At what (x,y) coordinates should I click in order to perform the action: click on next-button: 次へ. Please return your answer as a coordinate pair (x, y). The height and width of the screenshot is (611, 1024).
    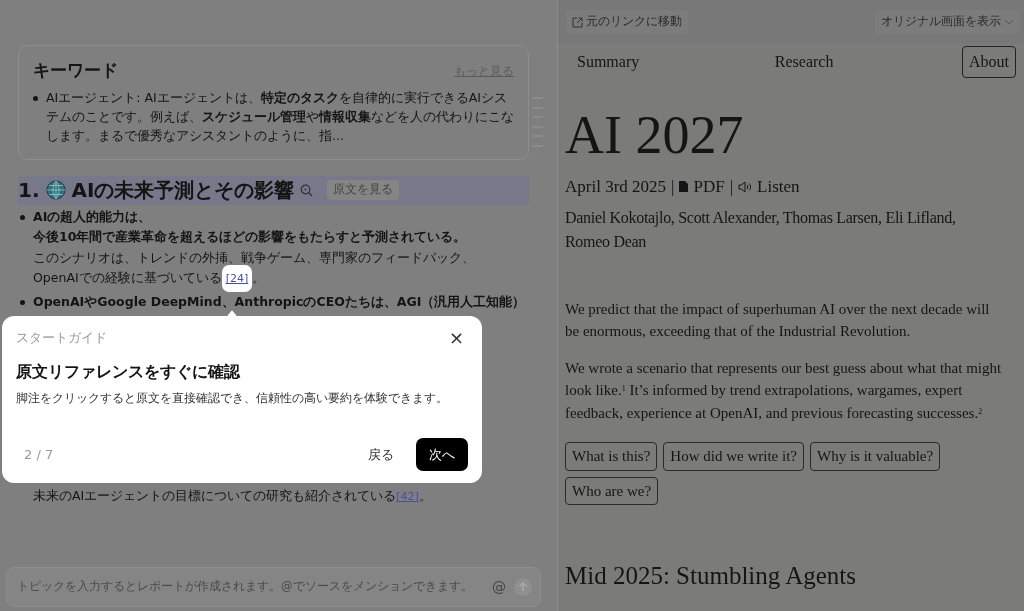
    Looking at the image, I should click on (442, 454).